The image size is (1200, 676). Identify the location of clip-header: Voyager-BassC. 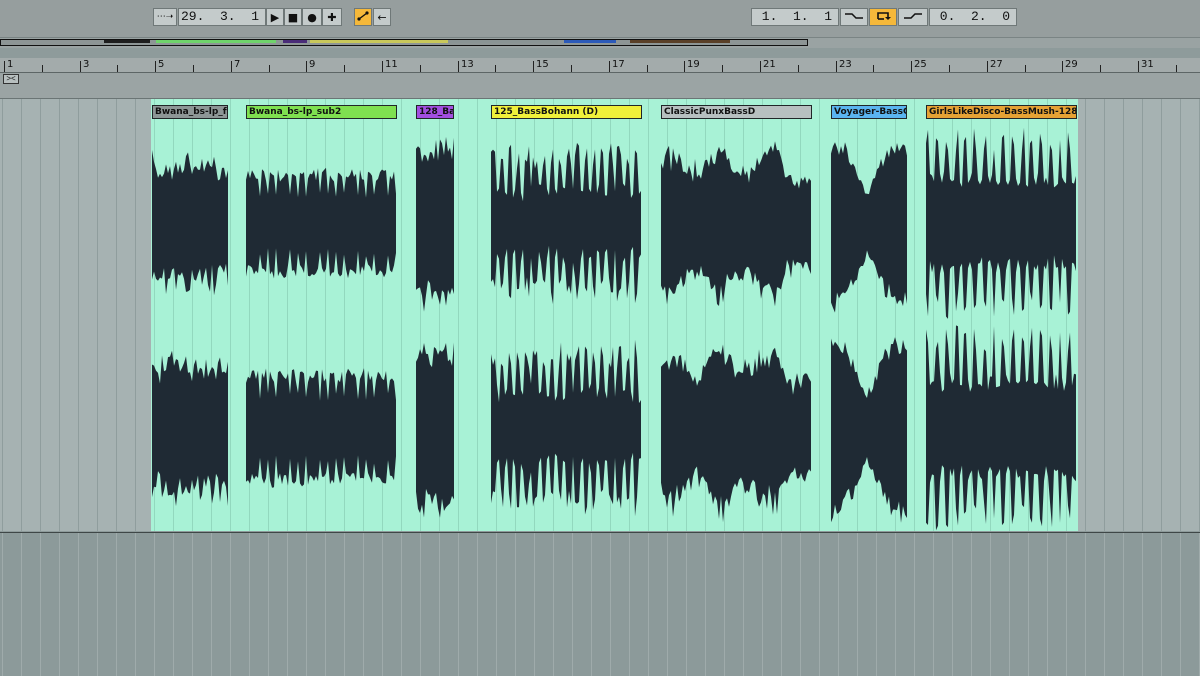
(869, 112).